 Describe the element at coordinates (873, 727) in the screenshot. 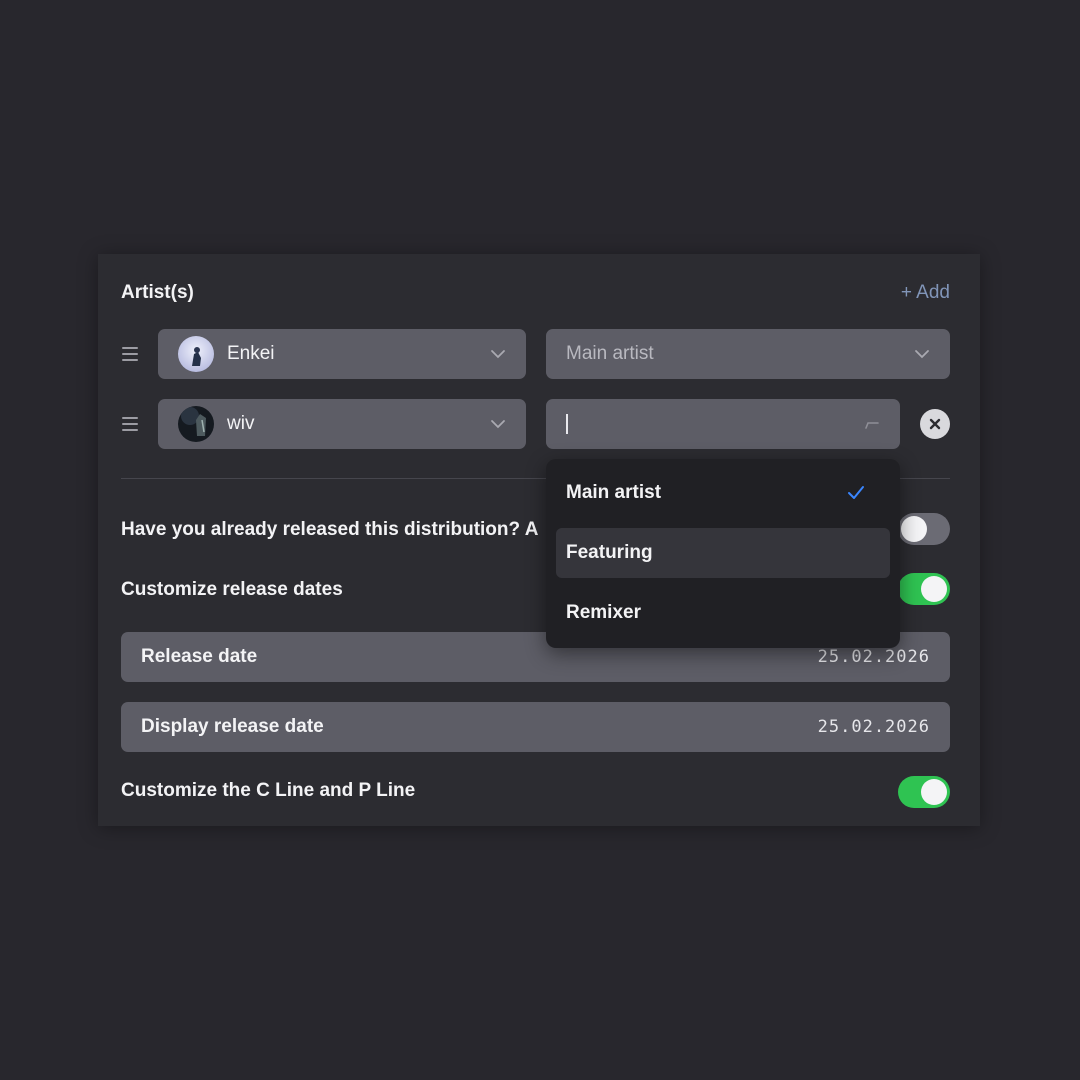

I see `display-date-value: 25.02.2026` at that location.